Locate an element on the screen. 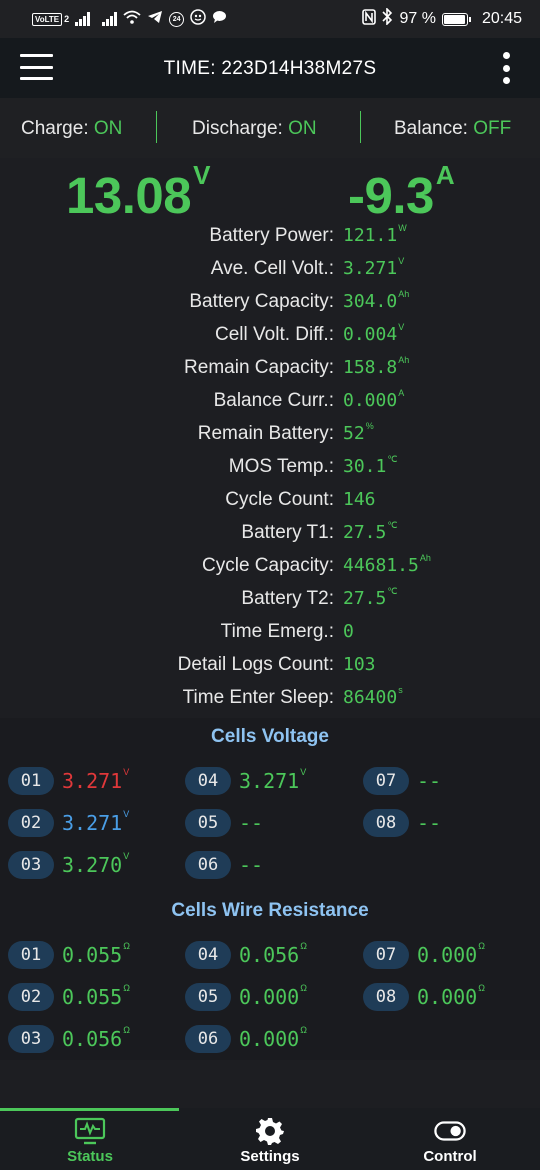  cell-number-badge: 04 is located at coordinates (208, 781).